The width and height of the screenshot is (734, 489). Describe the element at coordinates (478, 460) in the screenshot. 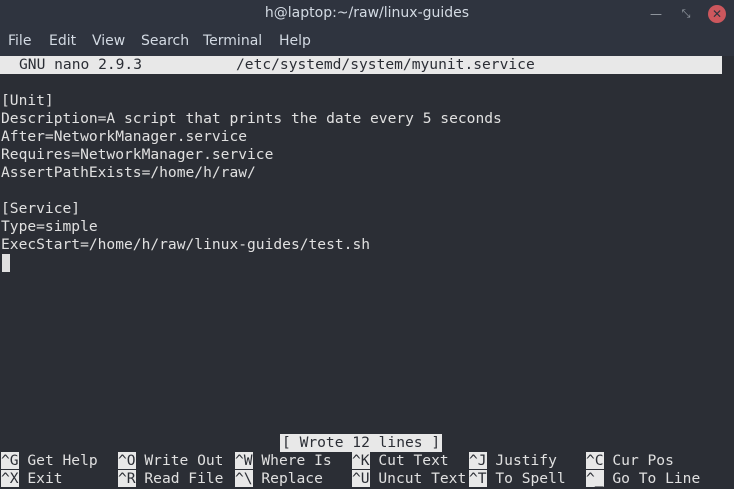

I see `shortcut-key: ^J` at that location.